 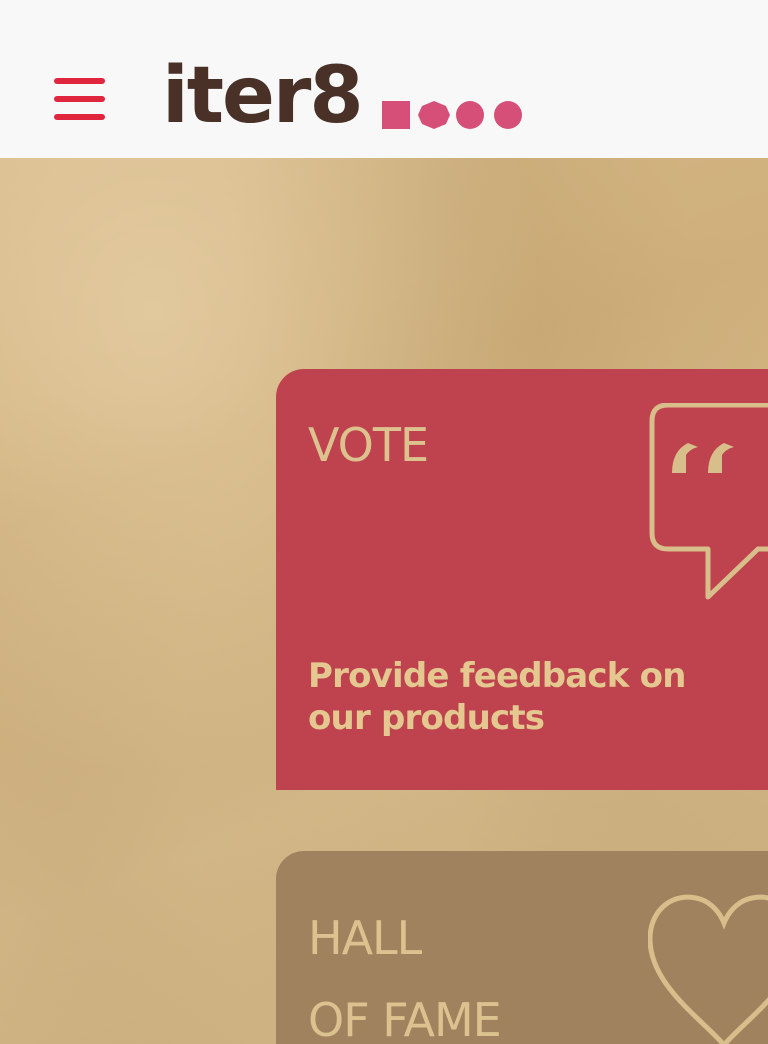 What do you see at coordinates (368, 445) in the screenshot?
I see `card-title: VOTE` at bounding box center [368, 445].